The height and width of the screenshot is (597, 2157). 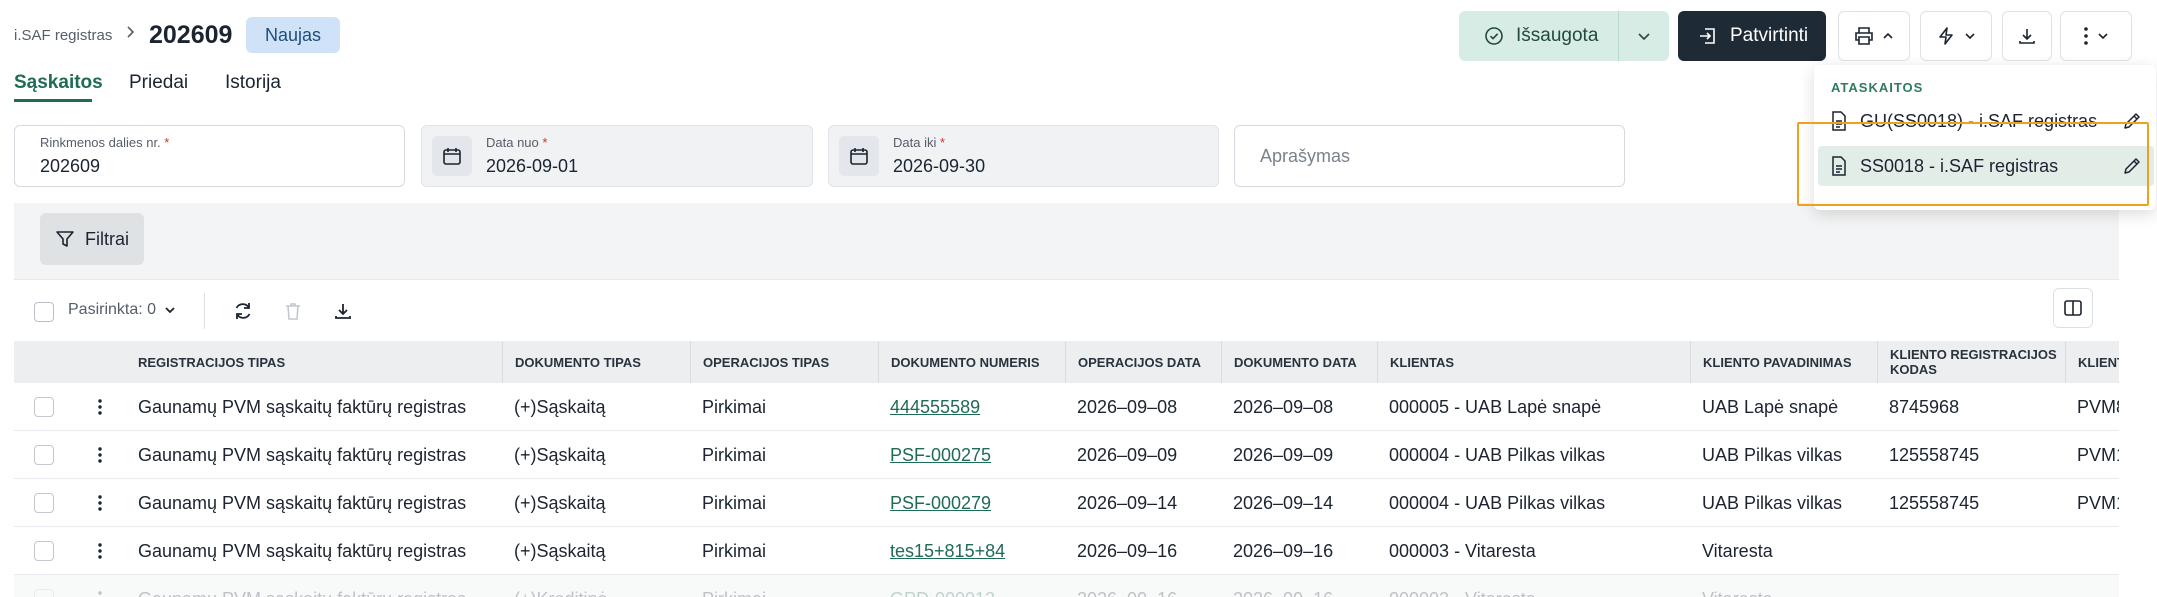 I want to click on breadcrumb-parent: i.SAF registras, so click(x=63, y=35).